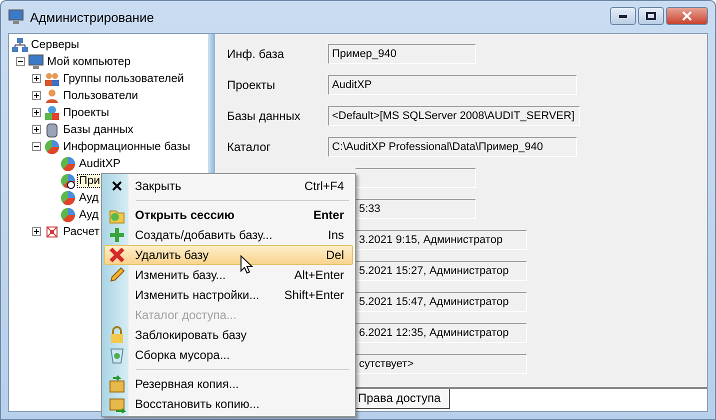 The height and width of the screenshot is (420, 716). Describe the element at coordinates (117, 355) in the screenshot. I see `recycle-bin-icon` at that location.